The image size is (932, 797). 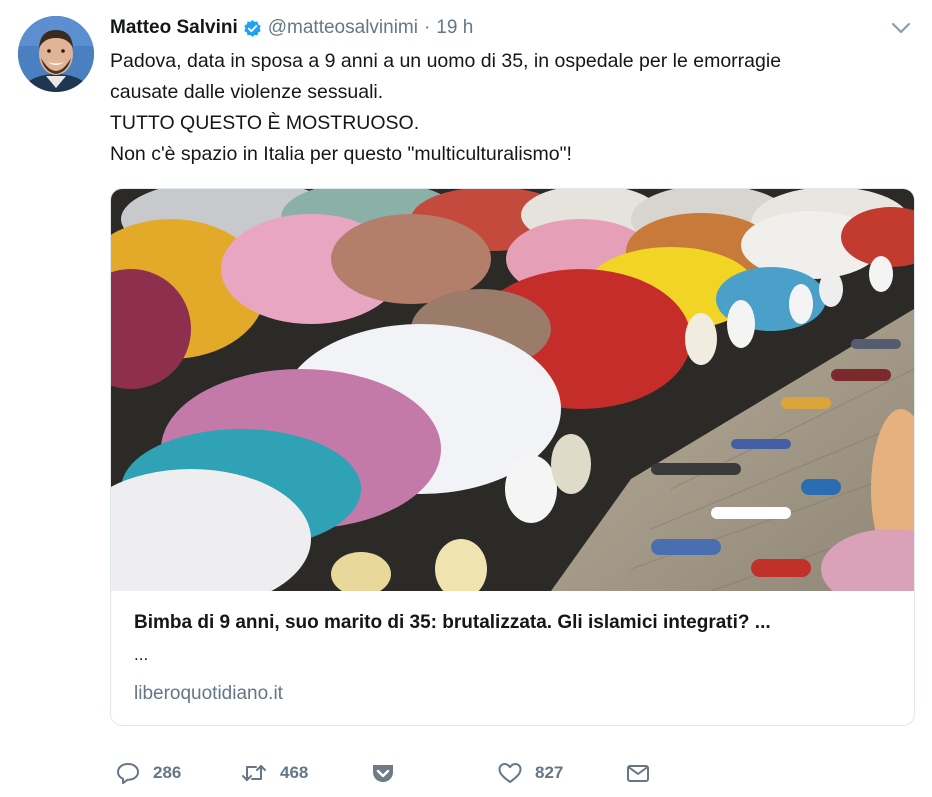 I want to click on tweet-action-bar: 286 468 827, so click(x=395, y=773).